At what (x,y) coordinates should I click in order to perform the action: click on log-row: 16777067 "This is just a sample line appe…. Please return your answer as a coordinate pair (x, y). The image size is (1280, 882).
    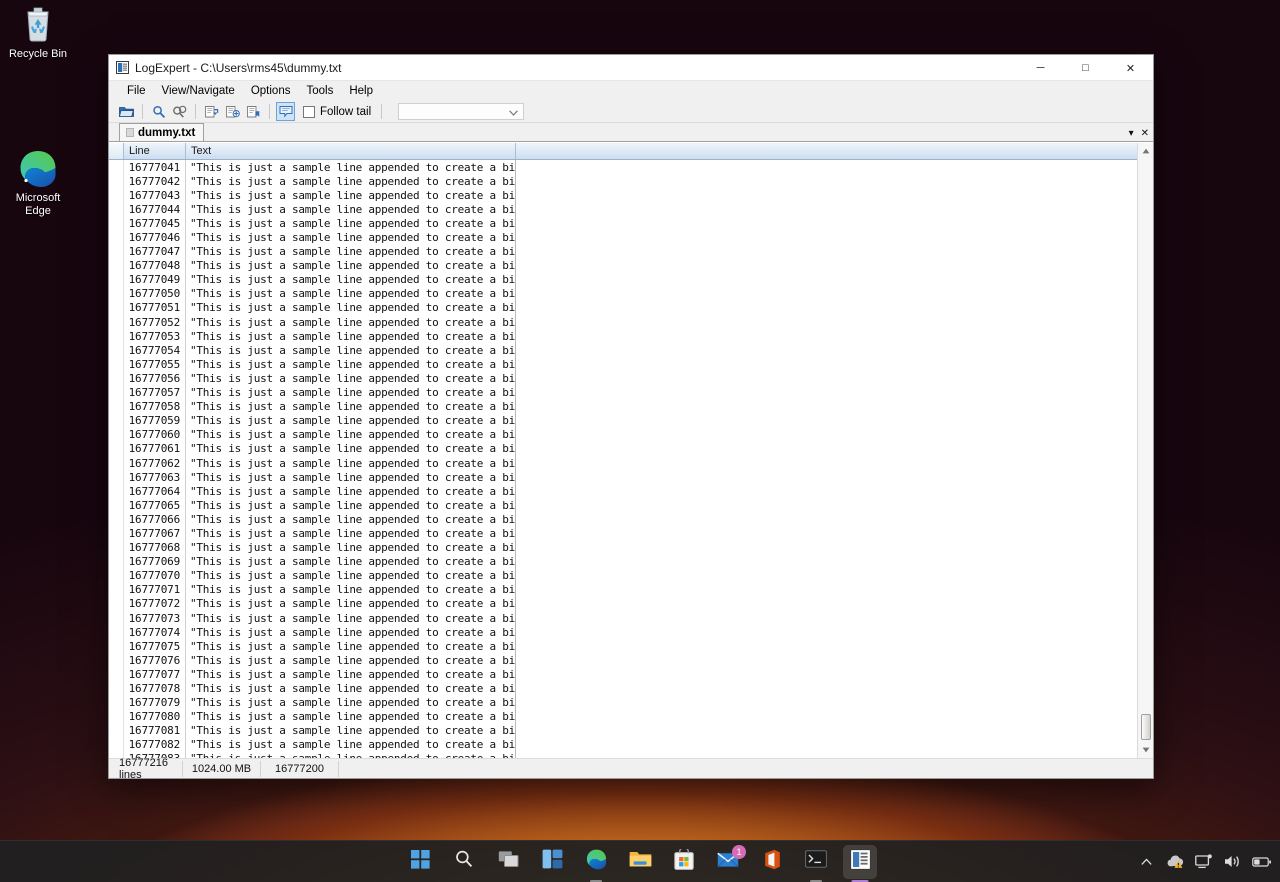
    Looking at the image, I should click on (631, 533).